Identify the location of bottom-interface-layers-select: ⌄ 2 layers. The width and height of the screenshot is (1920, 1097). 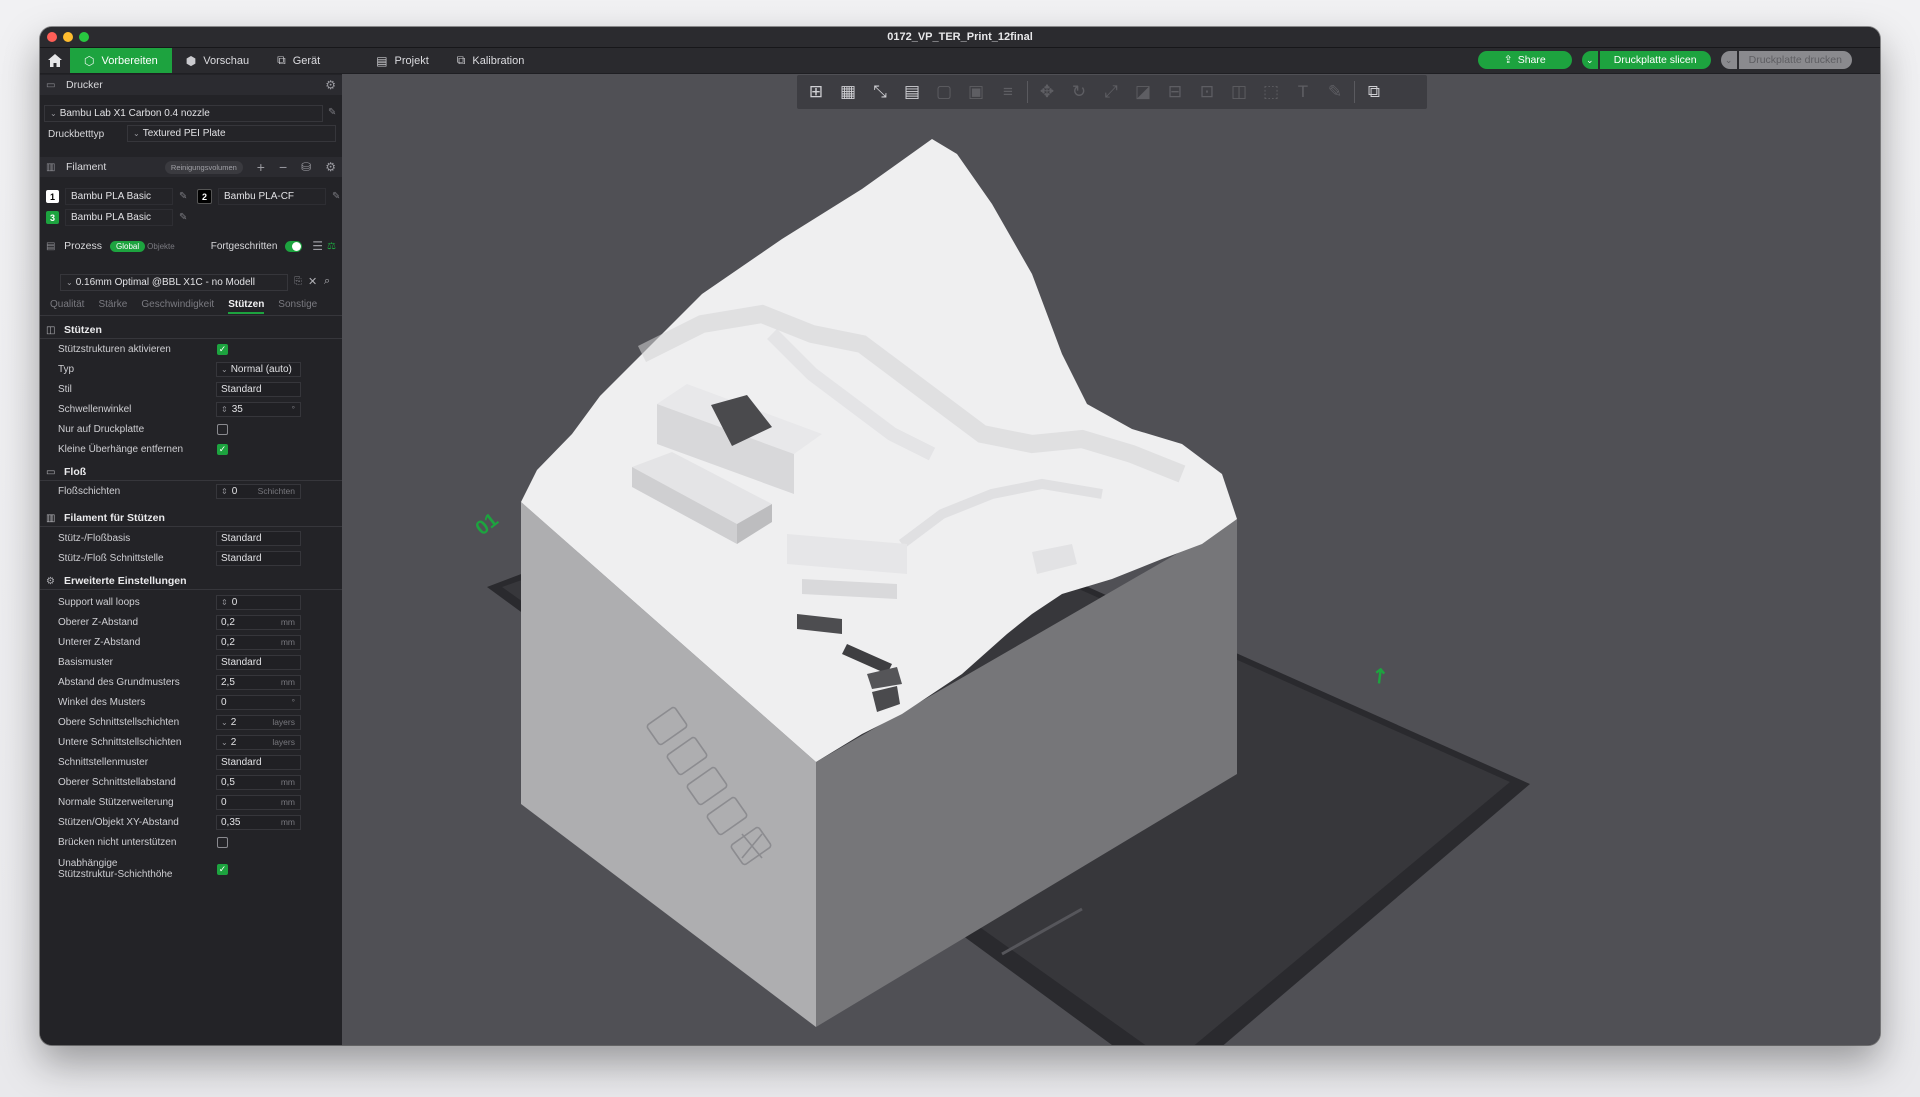
(258, 742).